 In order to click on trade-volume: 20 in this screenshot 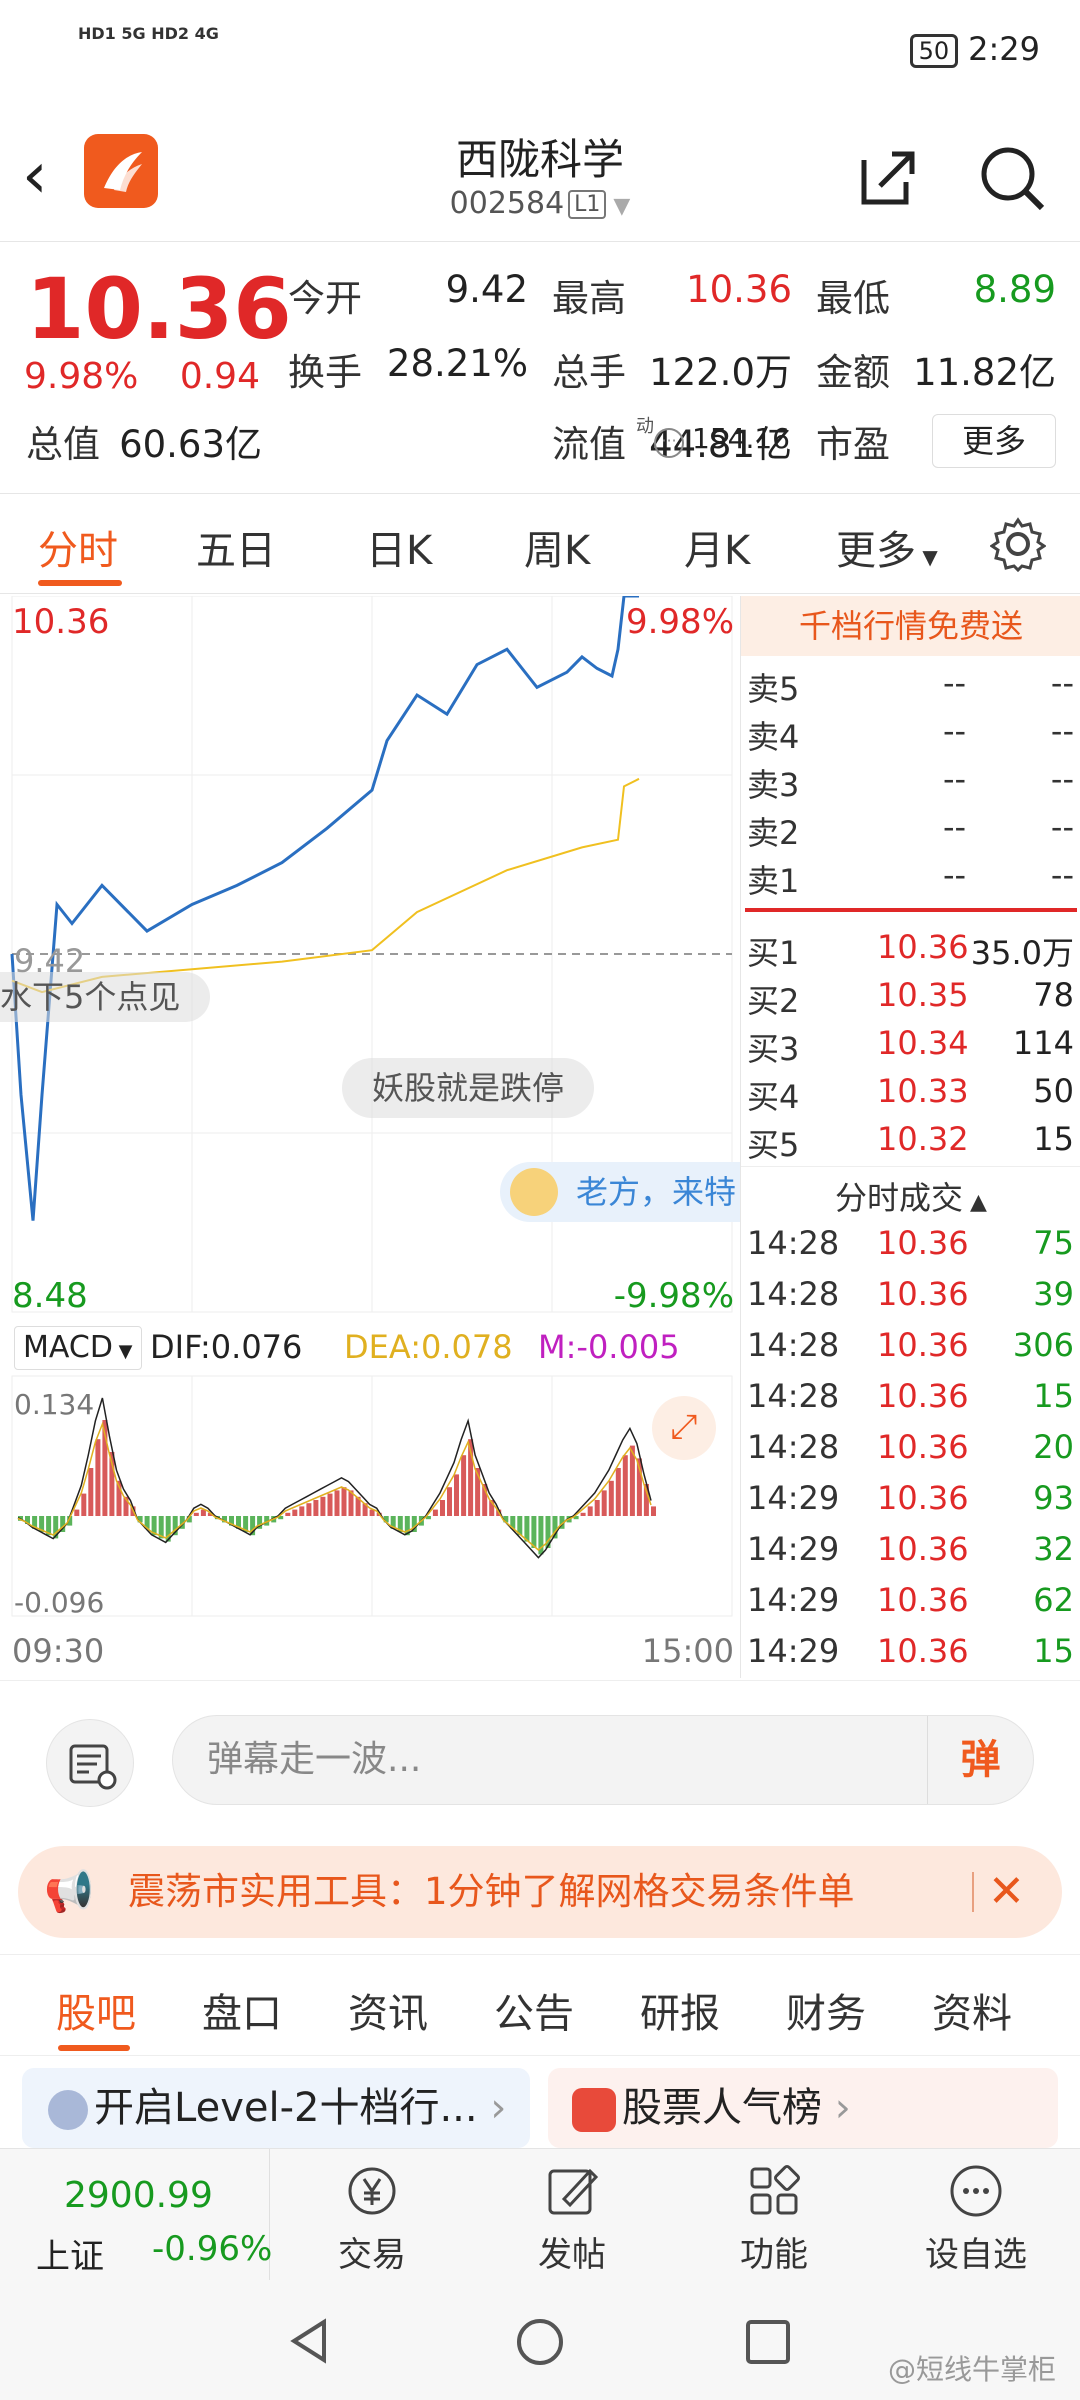, I will do `click(1053, 1447)`.